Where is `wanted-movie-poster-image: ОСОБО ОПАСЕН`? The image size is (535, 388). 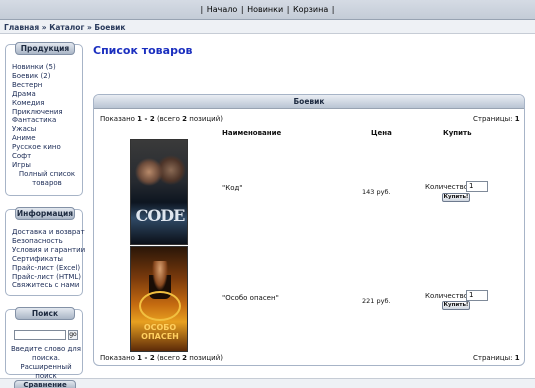 wanted-movie-poster-image: ОСОБО ОПАСЕН is located at coordinates (159, 299).